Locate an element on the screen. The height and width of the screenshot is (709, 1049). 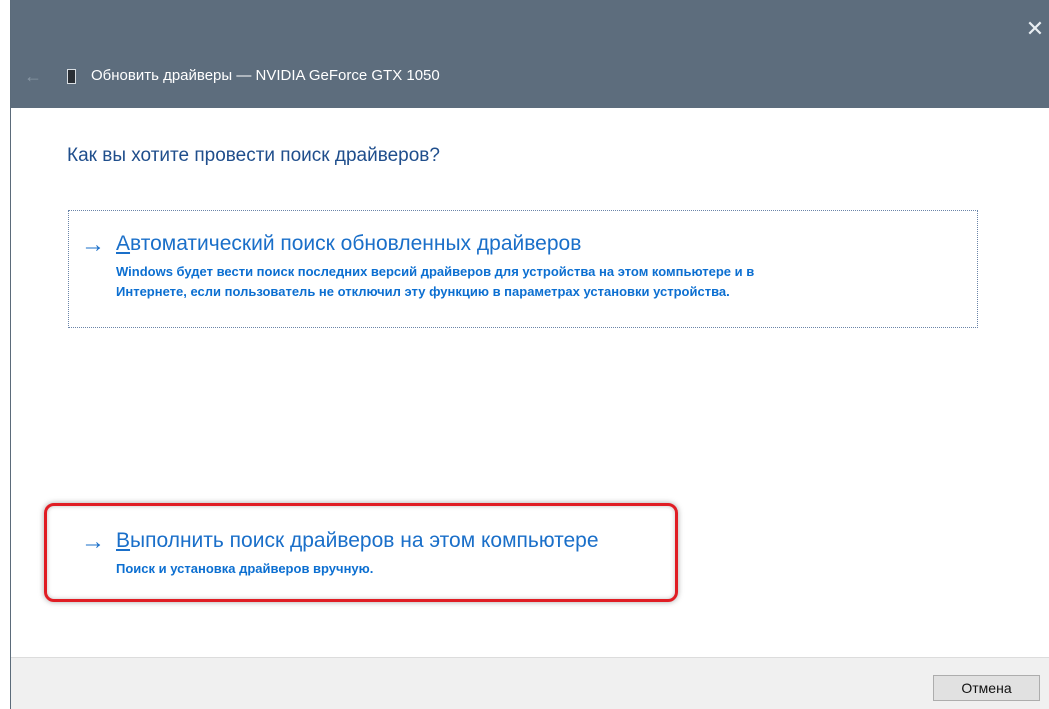
display-adapter-icon is located at coordinates (71, 76).